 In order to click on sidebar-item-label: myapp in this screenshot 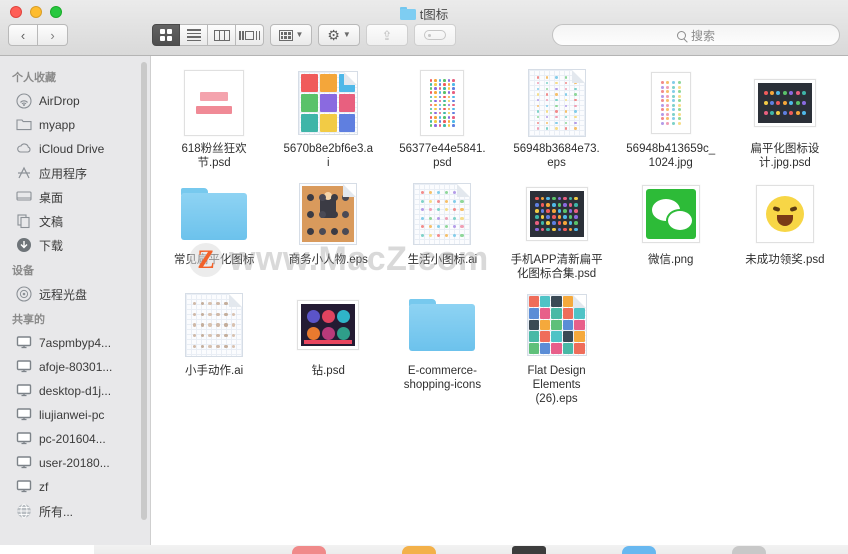, I will do `click(57, 125)`.